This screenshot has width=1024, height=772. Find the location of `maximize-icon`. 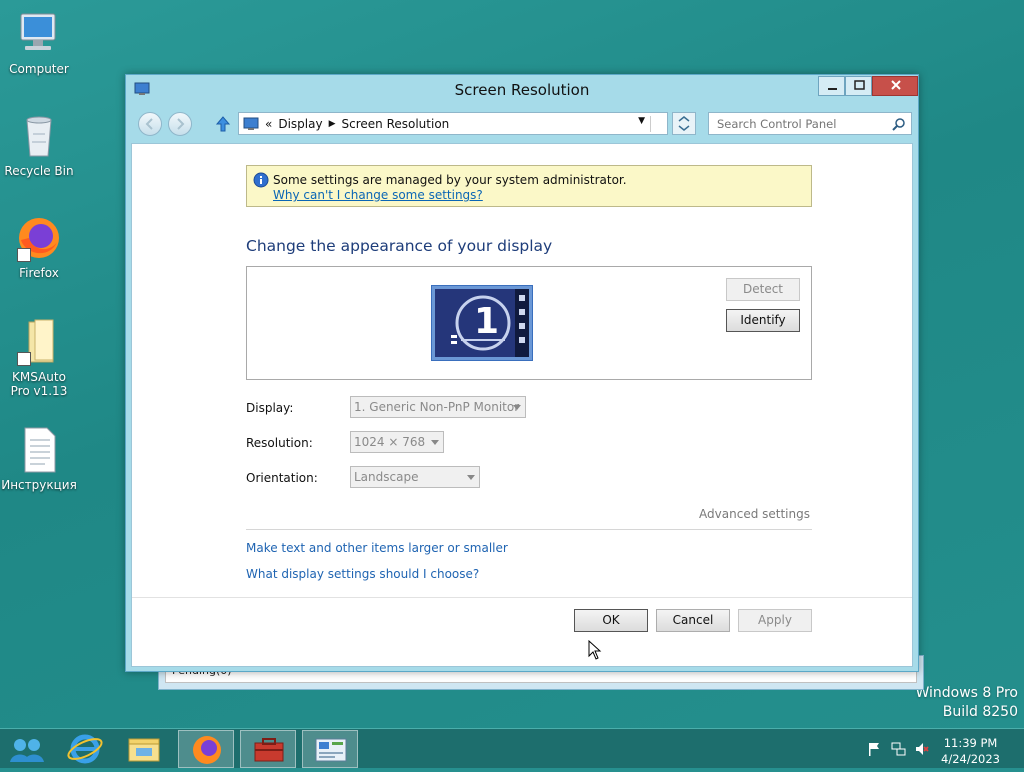

maximize-icon is located at coordinates (859, 85).